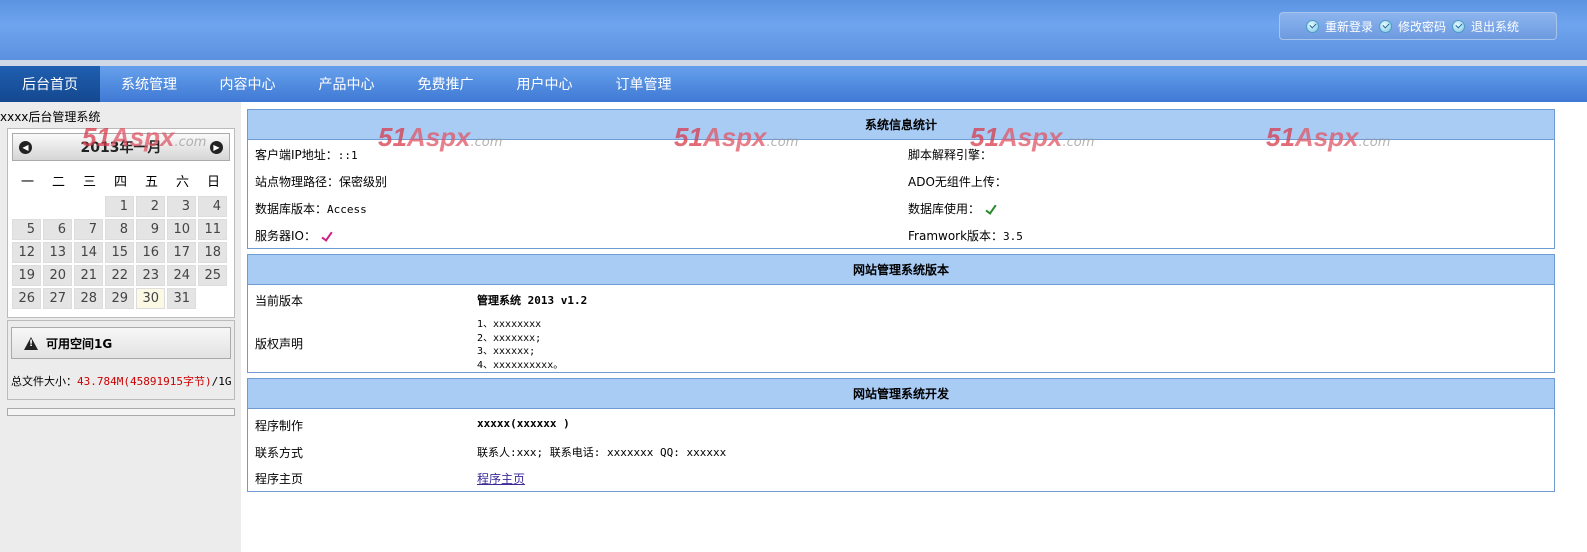  I want to click on calendar-day: 30, so click(150, 298).